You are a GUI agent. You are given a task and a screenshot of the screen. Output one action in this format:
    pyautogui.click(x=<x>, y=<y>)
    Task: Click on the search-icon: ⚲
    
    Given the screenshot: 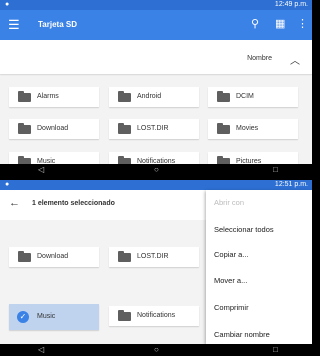 What is the action you would take?
    pyautogui.click(x=255, y=23)
    